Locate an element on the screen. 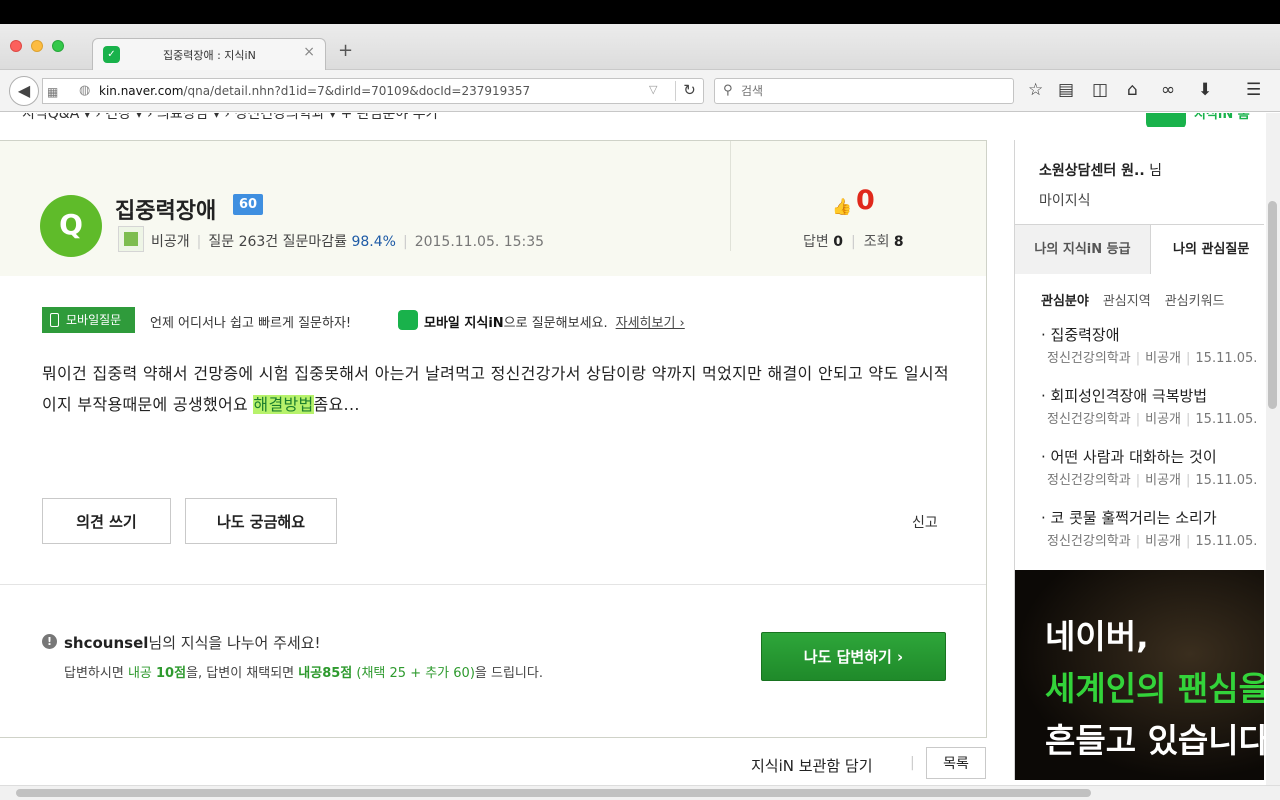 The height and width of the screenshot is (800, 1280). tab-my-interest: 나의 관심질문 is located at coordinates (1207, 250).